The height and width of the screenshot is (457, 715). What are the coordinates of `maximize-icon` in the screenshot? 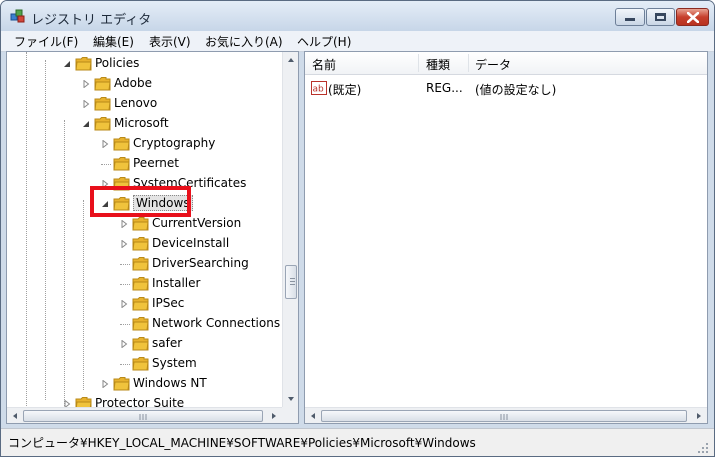 It's located at (660, 17).